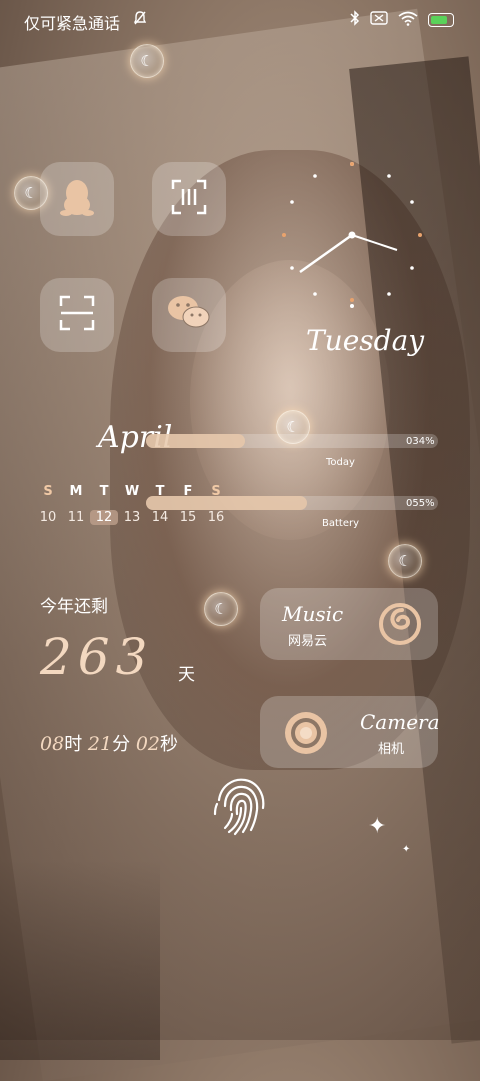 This screenshot has height=1081, width=480. What do you see at coordinates (160, 517) in the screenshot?
I see `calendar-day: 14` at bounding box center [160, 517].